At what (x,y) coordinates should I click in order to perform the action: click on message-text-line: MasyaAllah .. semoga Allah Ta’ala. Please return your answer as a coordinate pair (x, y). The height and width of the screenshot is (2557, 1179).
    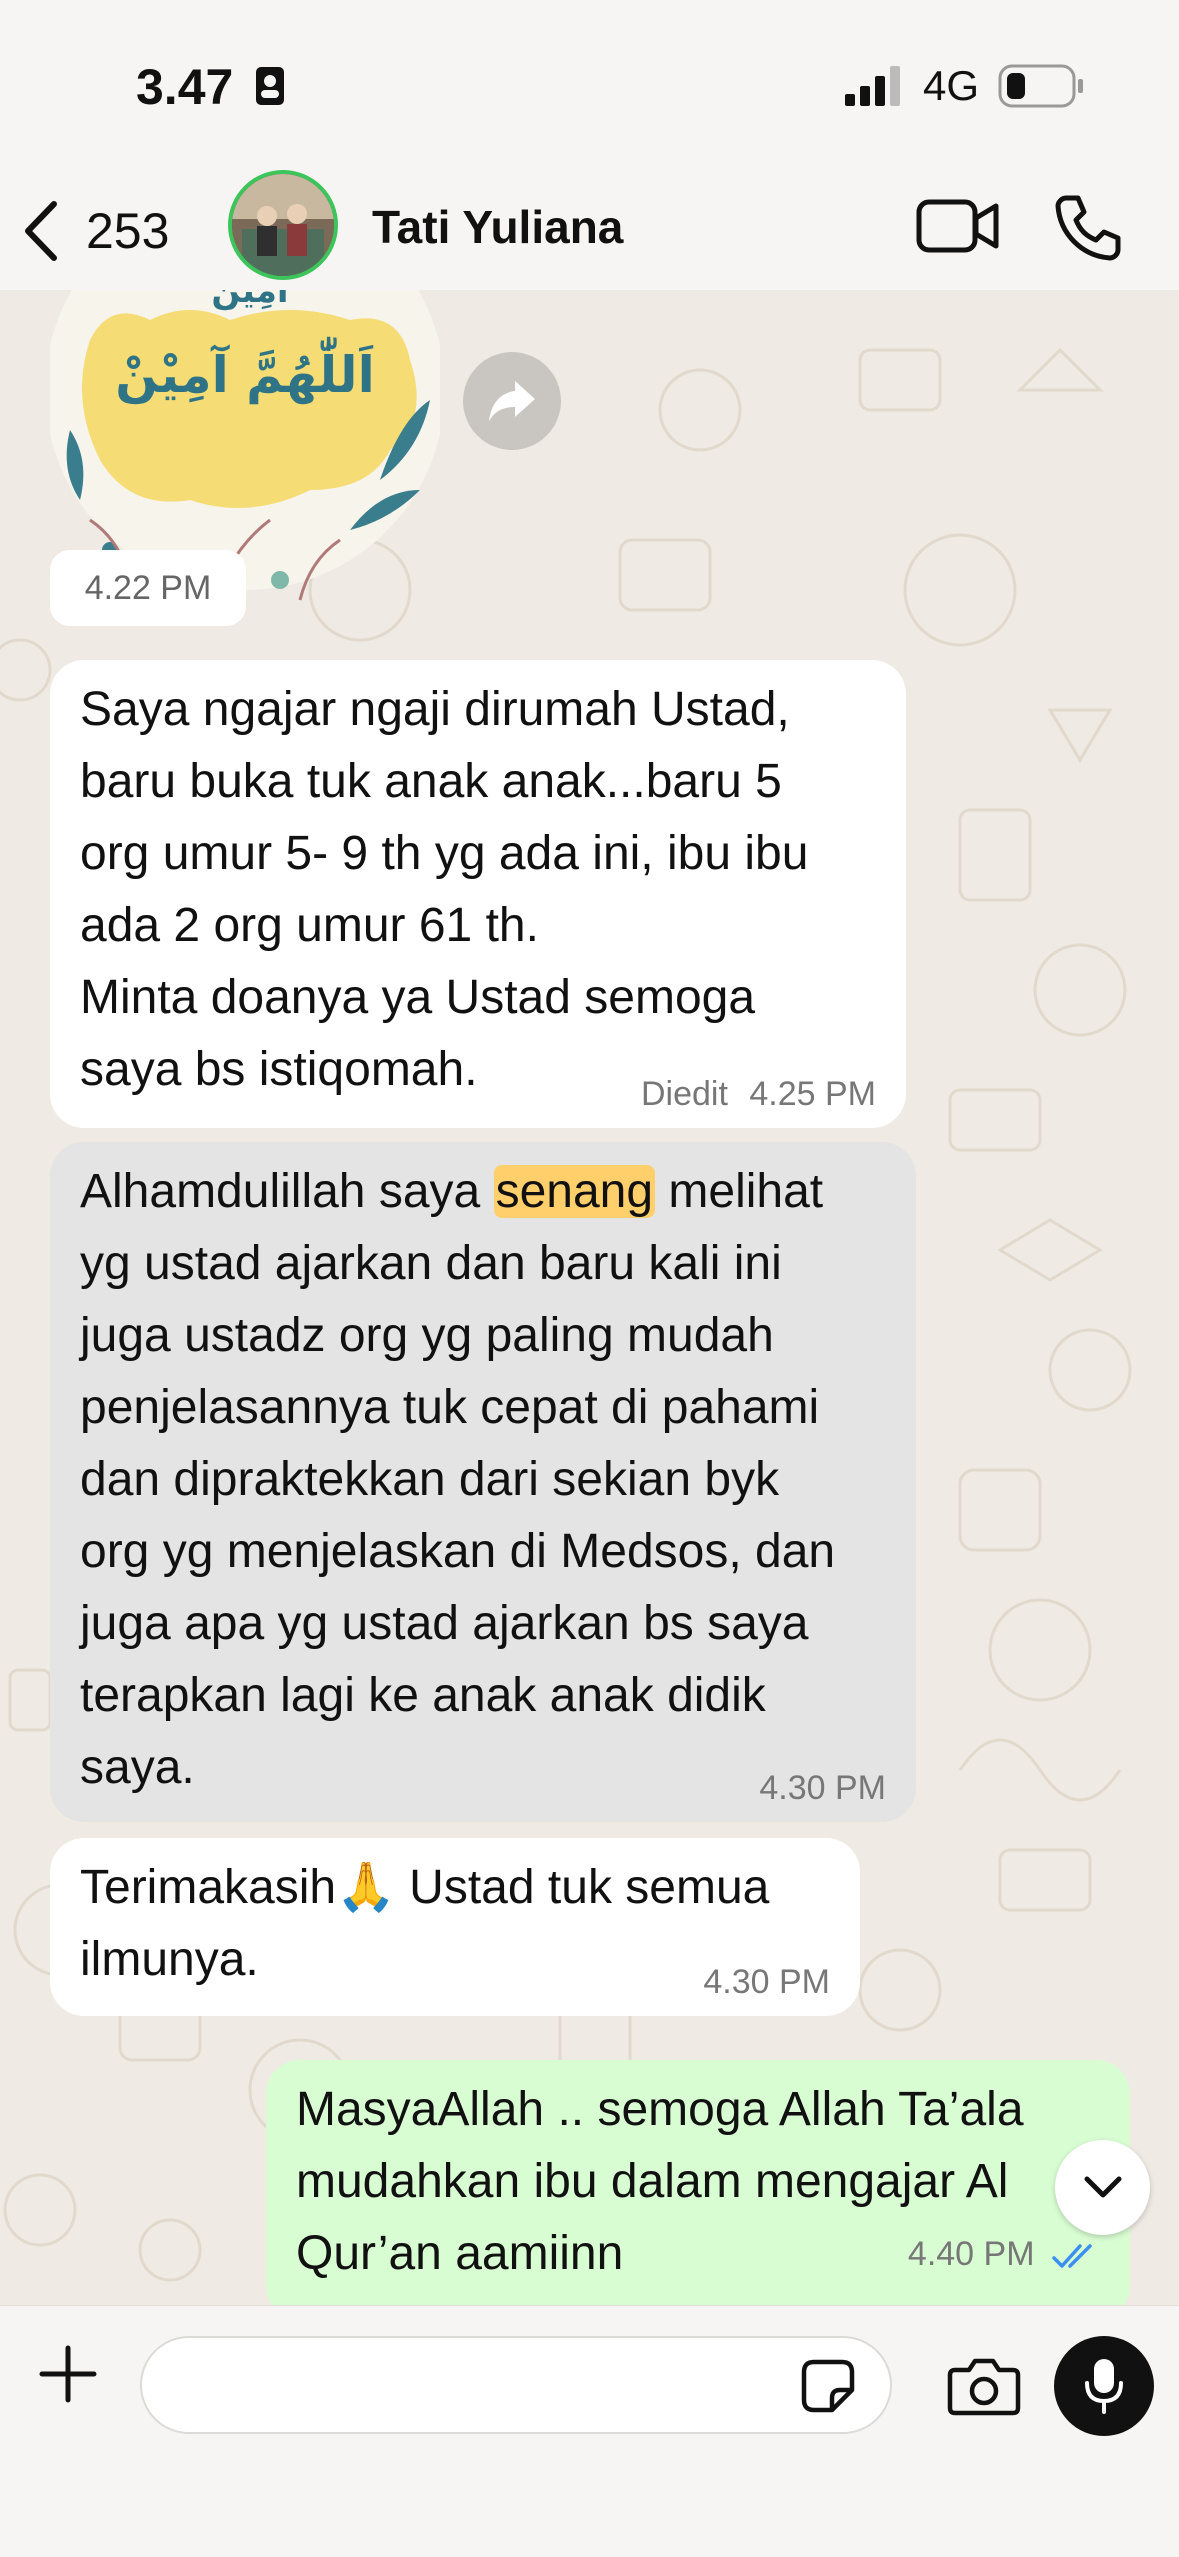
    Looking at the image, I should click on (660, 2109).